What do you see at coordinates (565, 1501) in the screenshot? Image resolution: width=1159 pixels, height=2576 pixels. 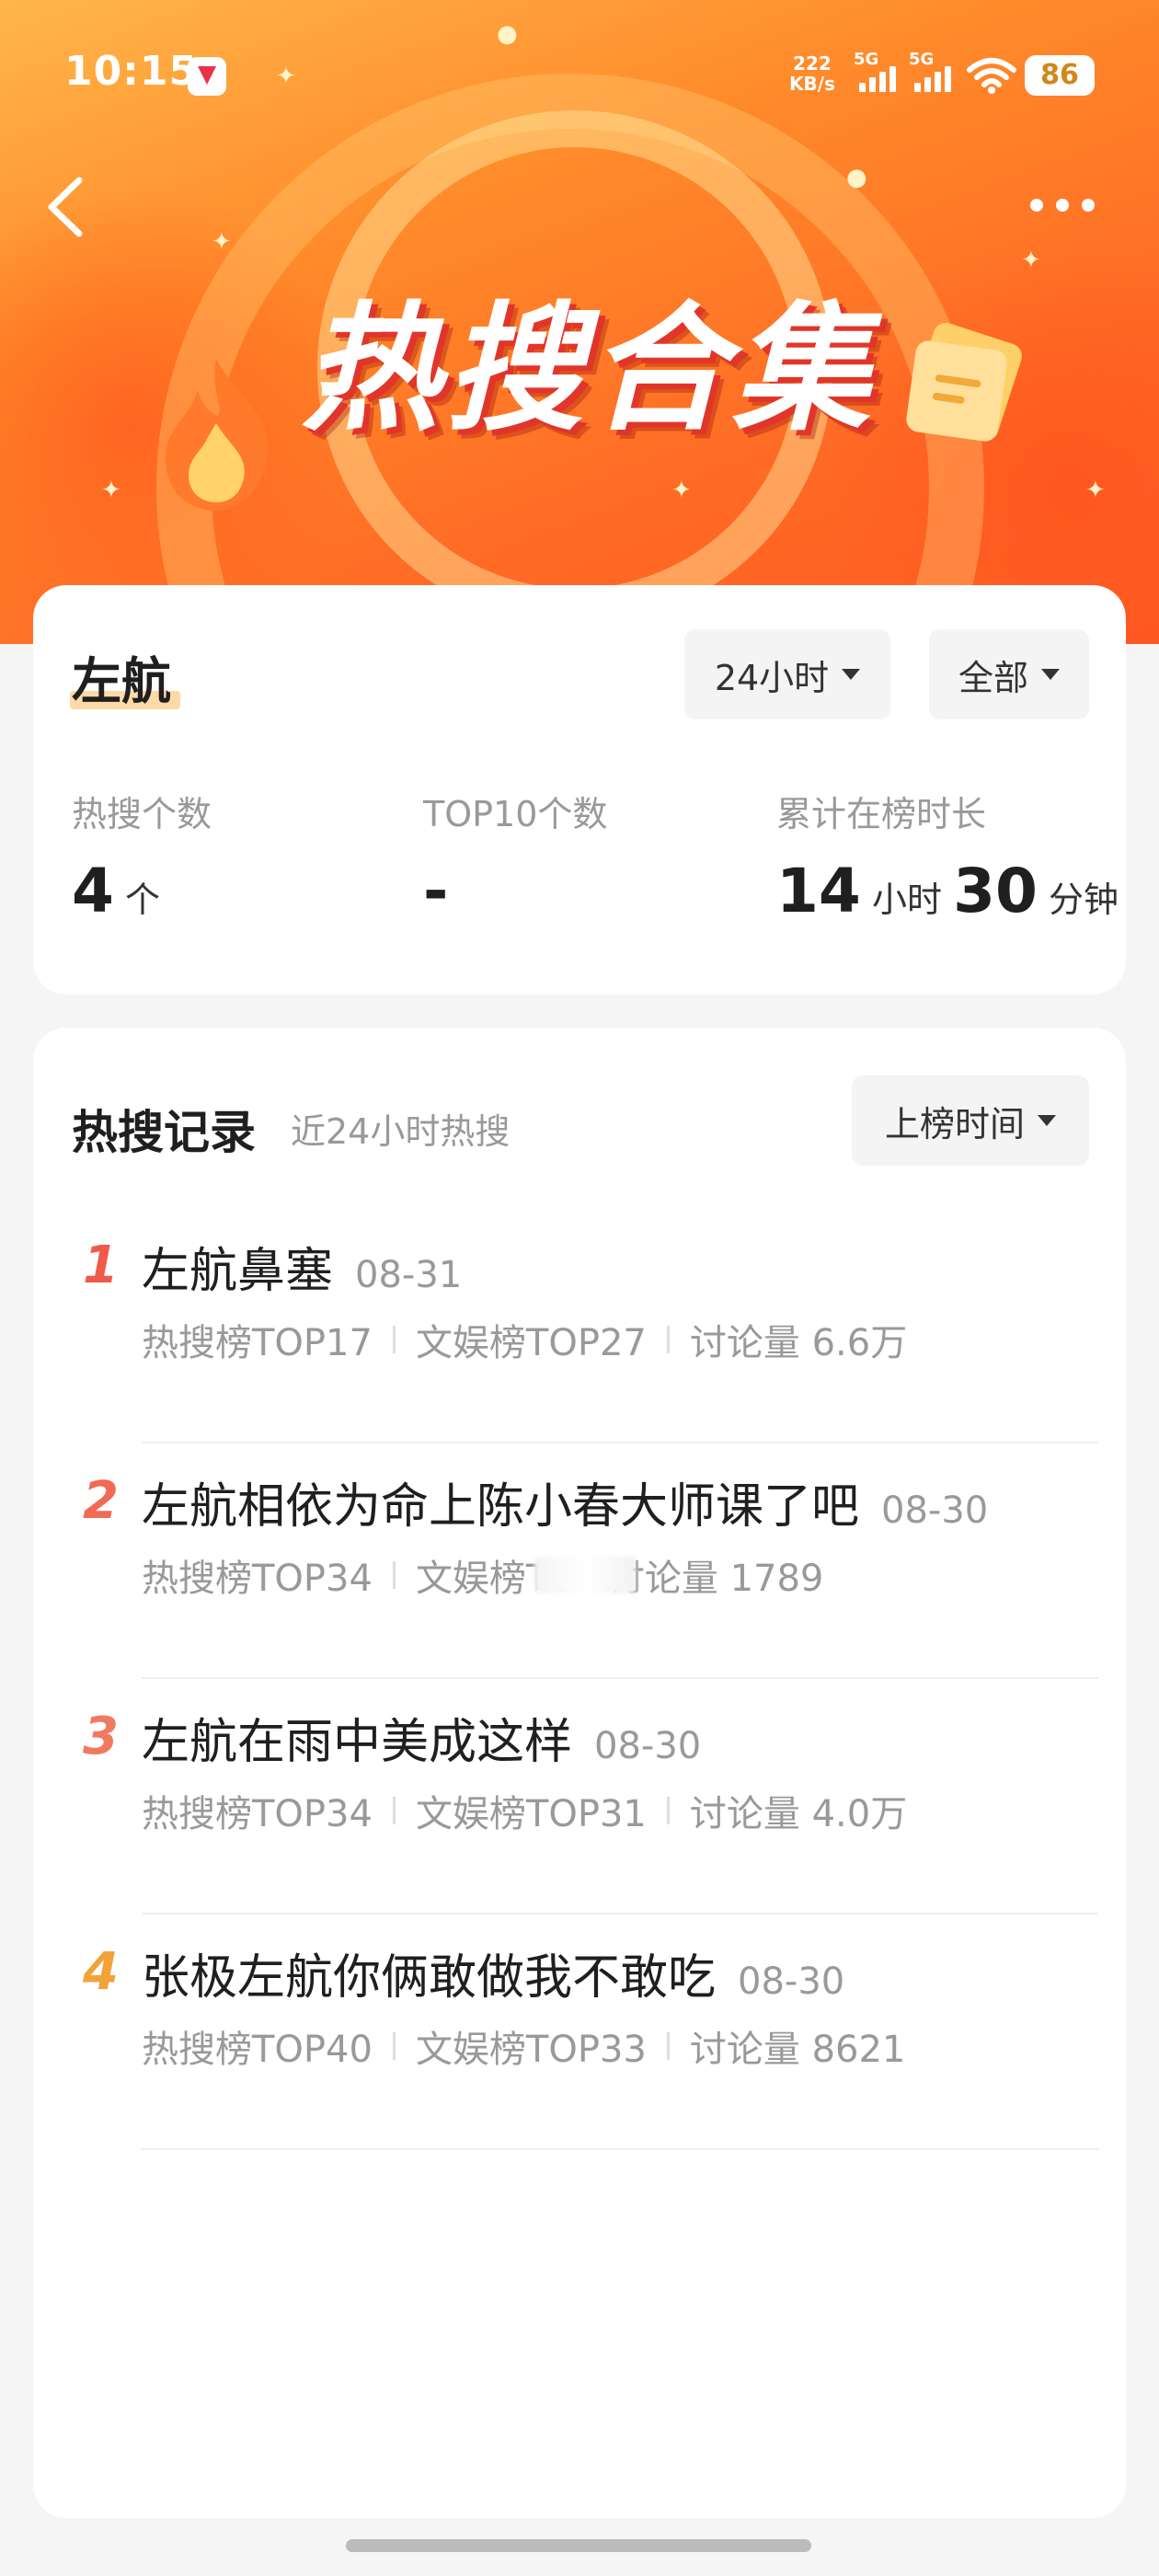 I see `record-headline: 左航相依为命上陈小春大师课了吧 08-30` at bounding box center [565, 1501].